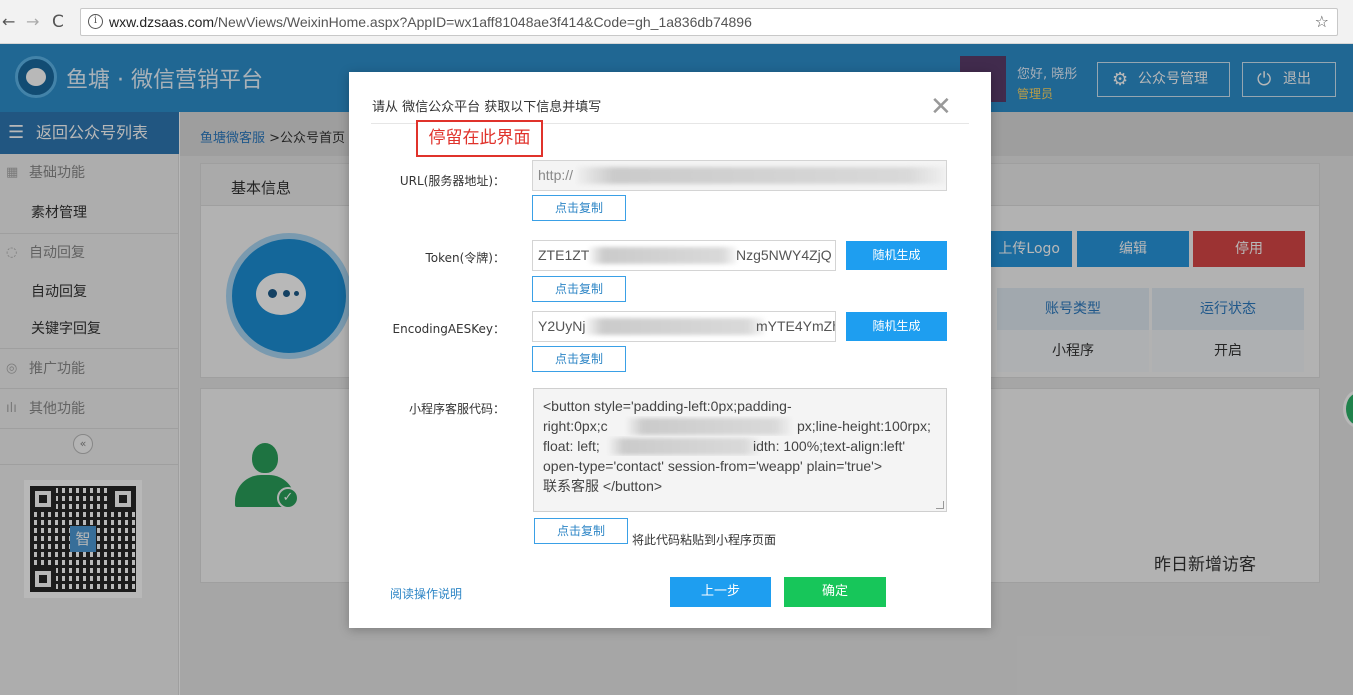  Describe the element at coordinates (426, 593) in the screenshot. I see `read-instructions-link: 阅读操作说明` at that location.